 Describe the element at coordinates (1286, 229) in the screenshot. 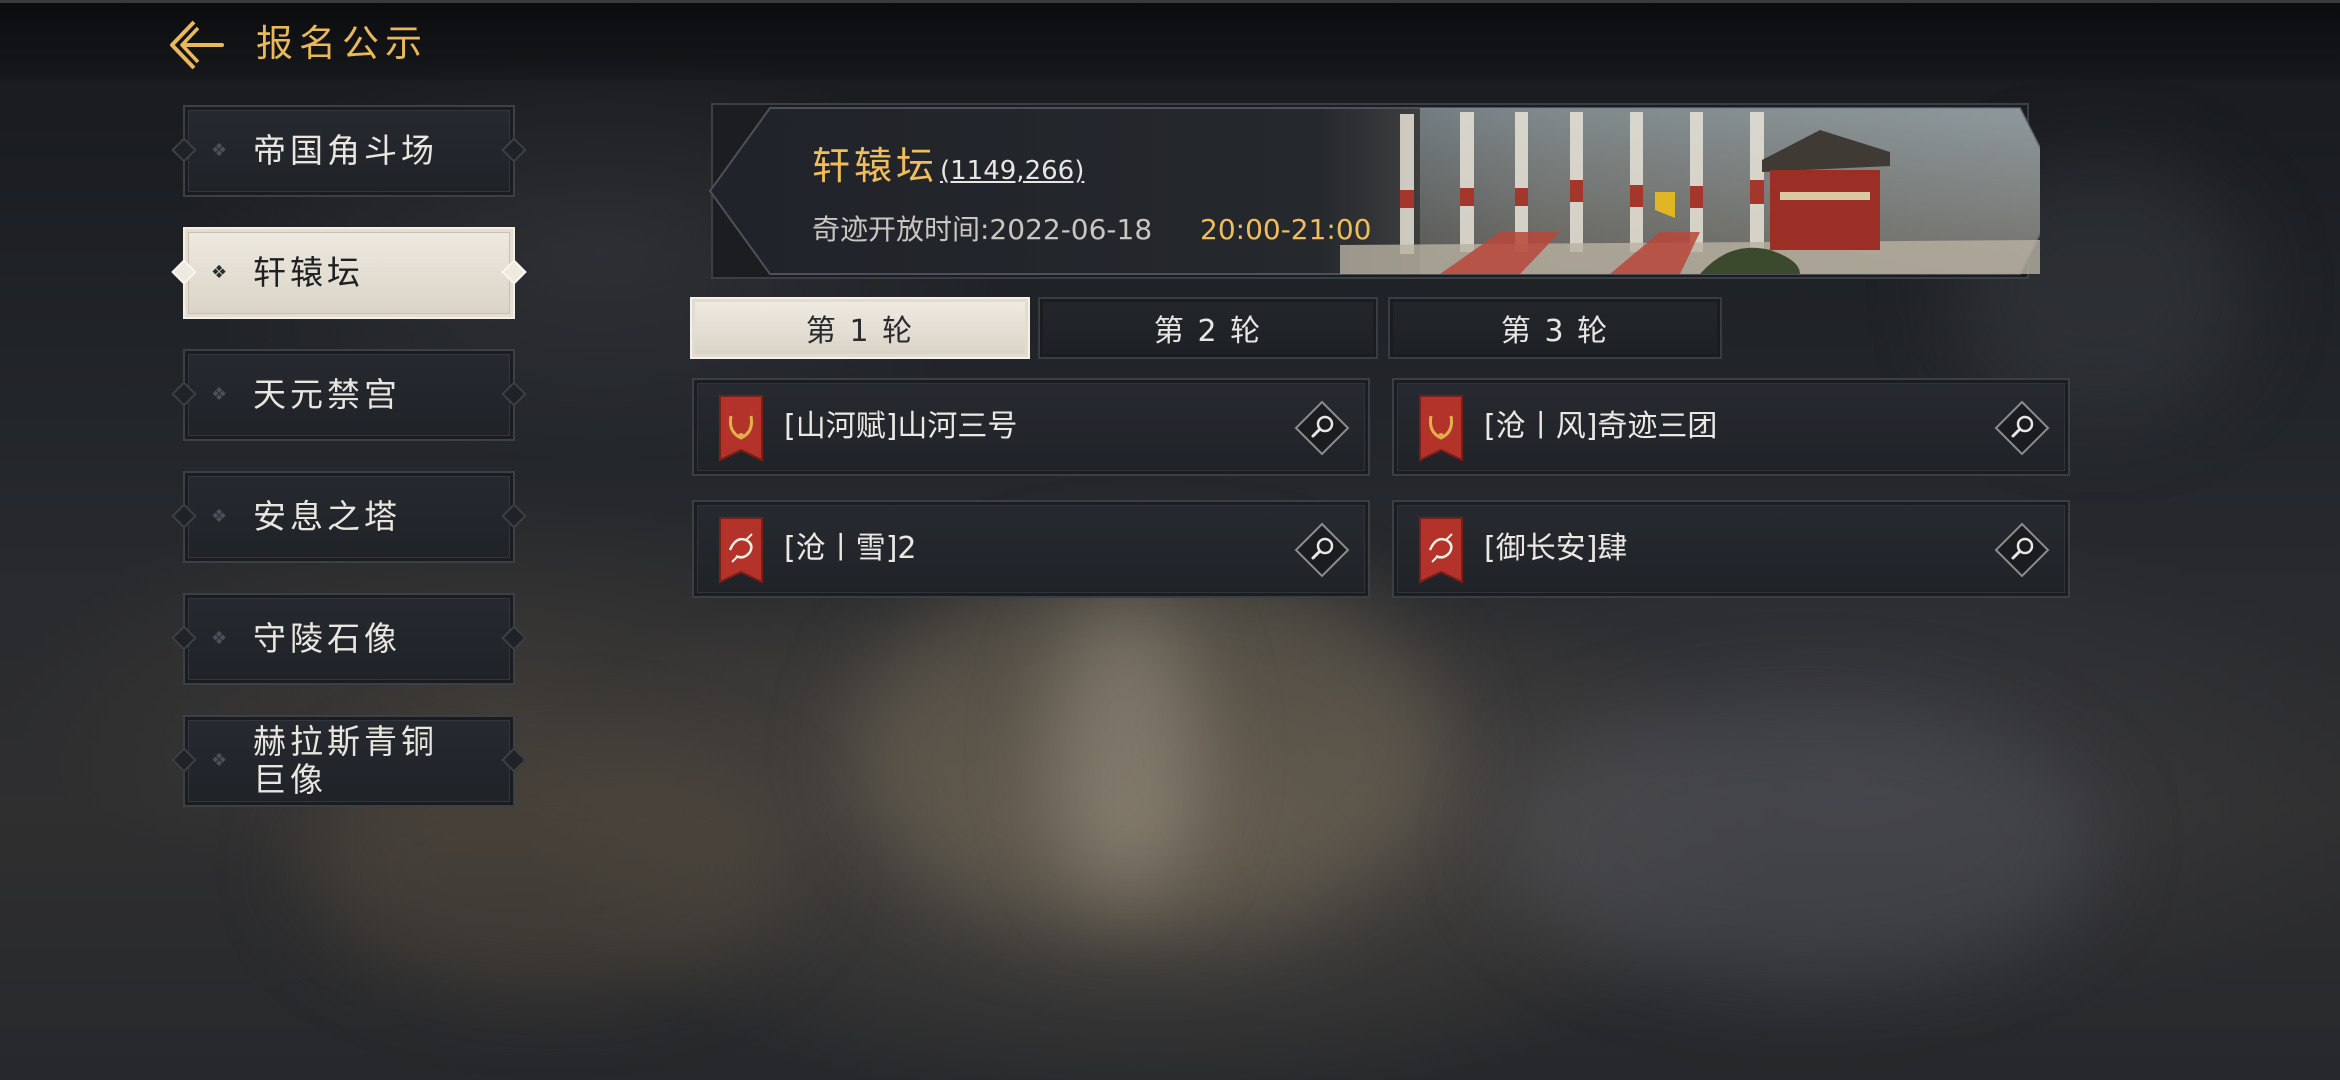

I see `open-time-value: 20:00-21:00` at that location.